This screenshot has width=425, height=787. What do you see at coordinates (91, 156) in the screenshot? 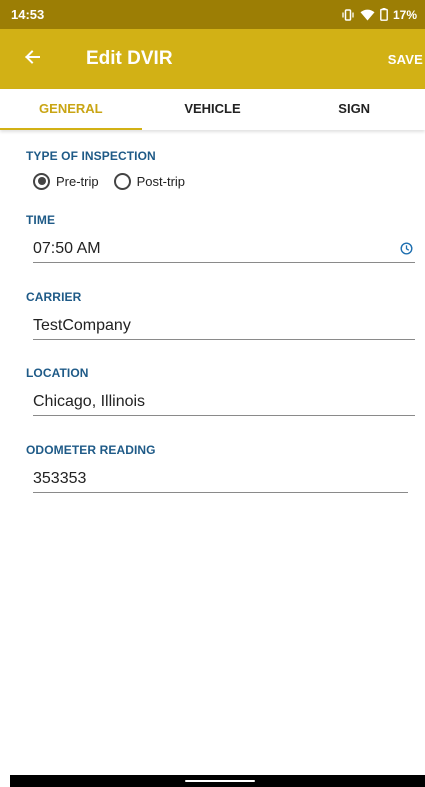
I see `inspection-type-label: TYPE OF INSPECTION` at bounding box center [91, 156].